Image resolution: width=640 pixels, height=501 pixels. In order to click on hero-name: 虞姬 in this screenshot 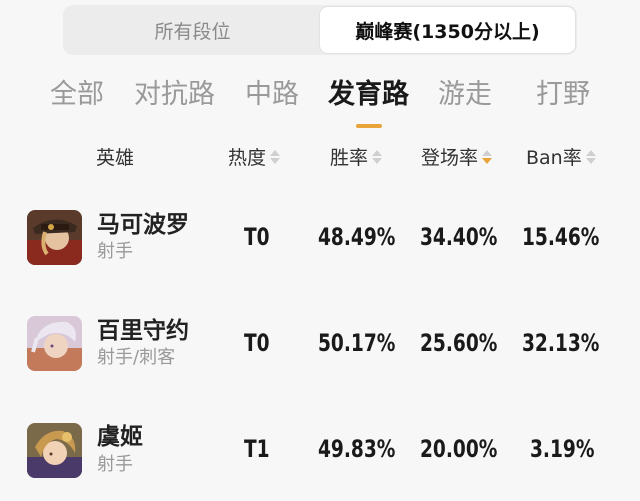, I will do `click(120, 437)`.